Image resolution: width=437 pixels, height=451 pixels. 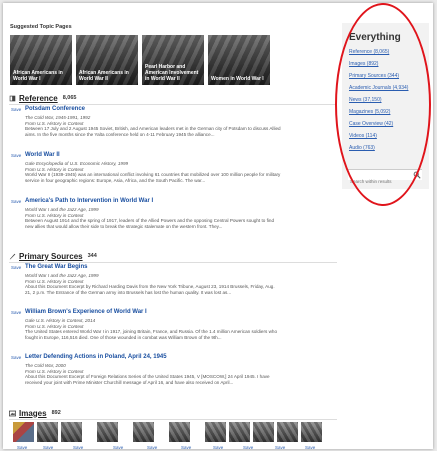 What do you see at coordinates (41, 27) in the screenshot?
I see `topic-panel-title: Suggested Topic Pages` at bounding box center [41, 27].